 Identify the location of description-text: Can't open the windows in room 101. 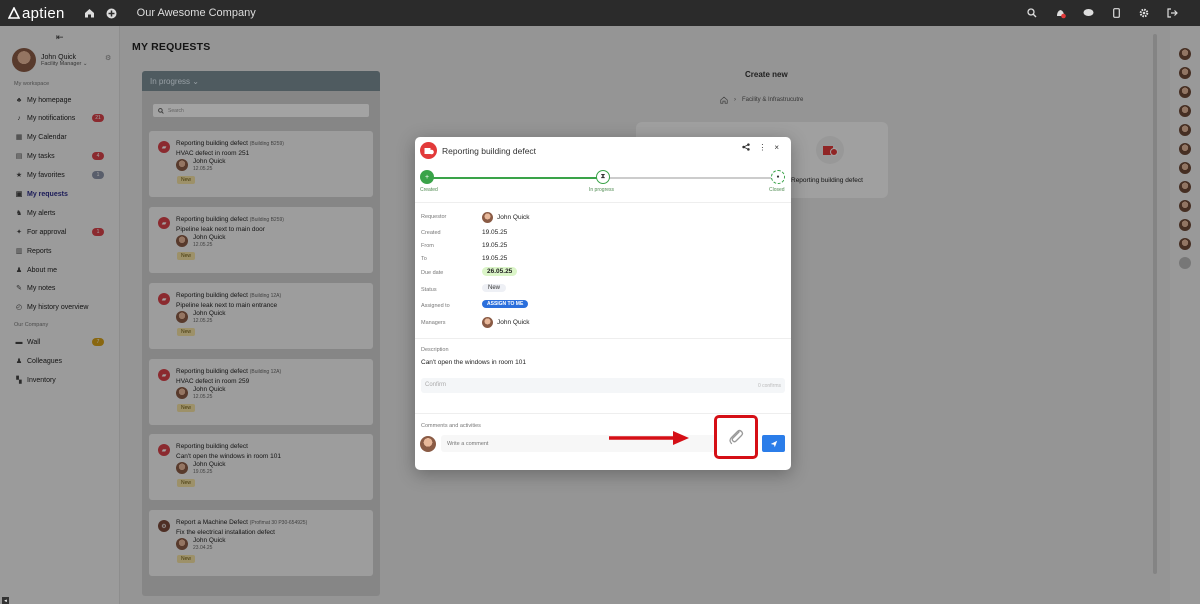
(473, 362).